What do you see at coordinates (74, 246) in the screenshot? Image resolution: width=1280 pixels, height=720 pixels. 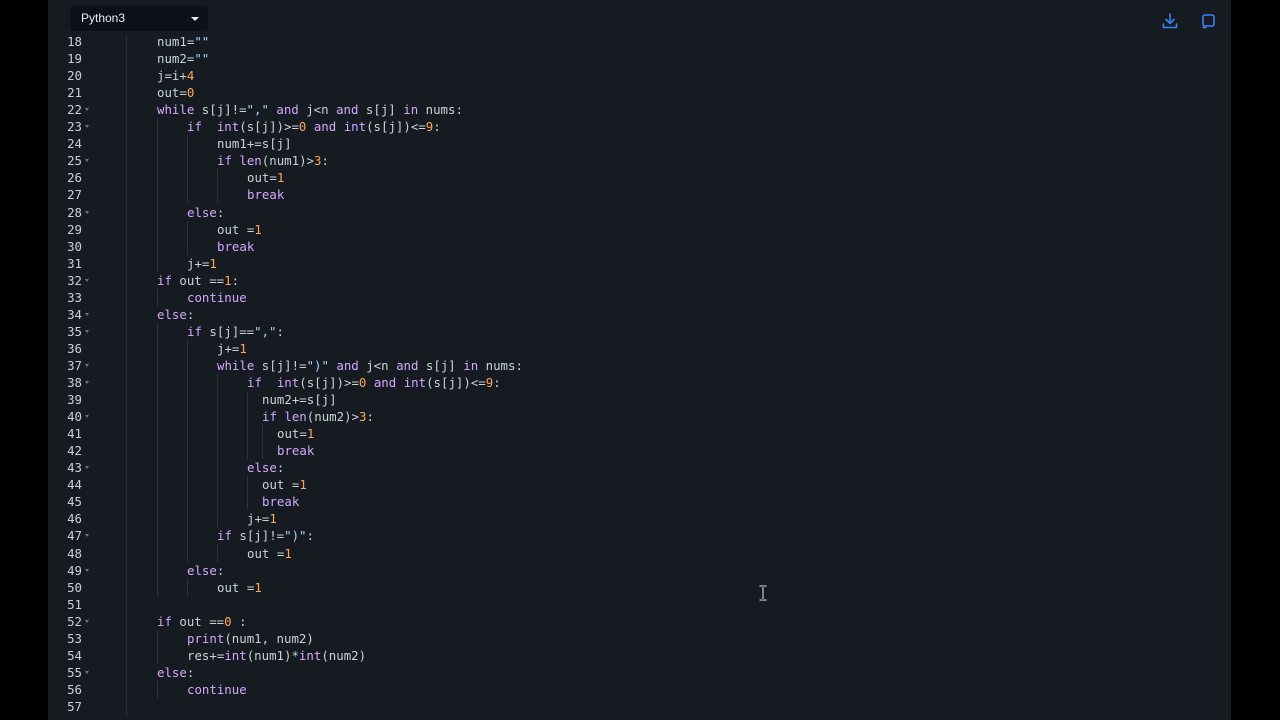 I see `line-number: 30` at bounding box center [74, 246].